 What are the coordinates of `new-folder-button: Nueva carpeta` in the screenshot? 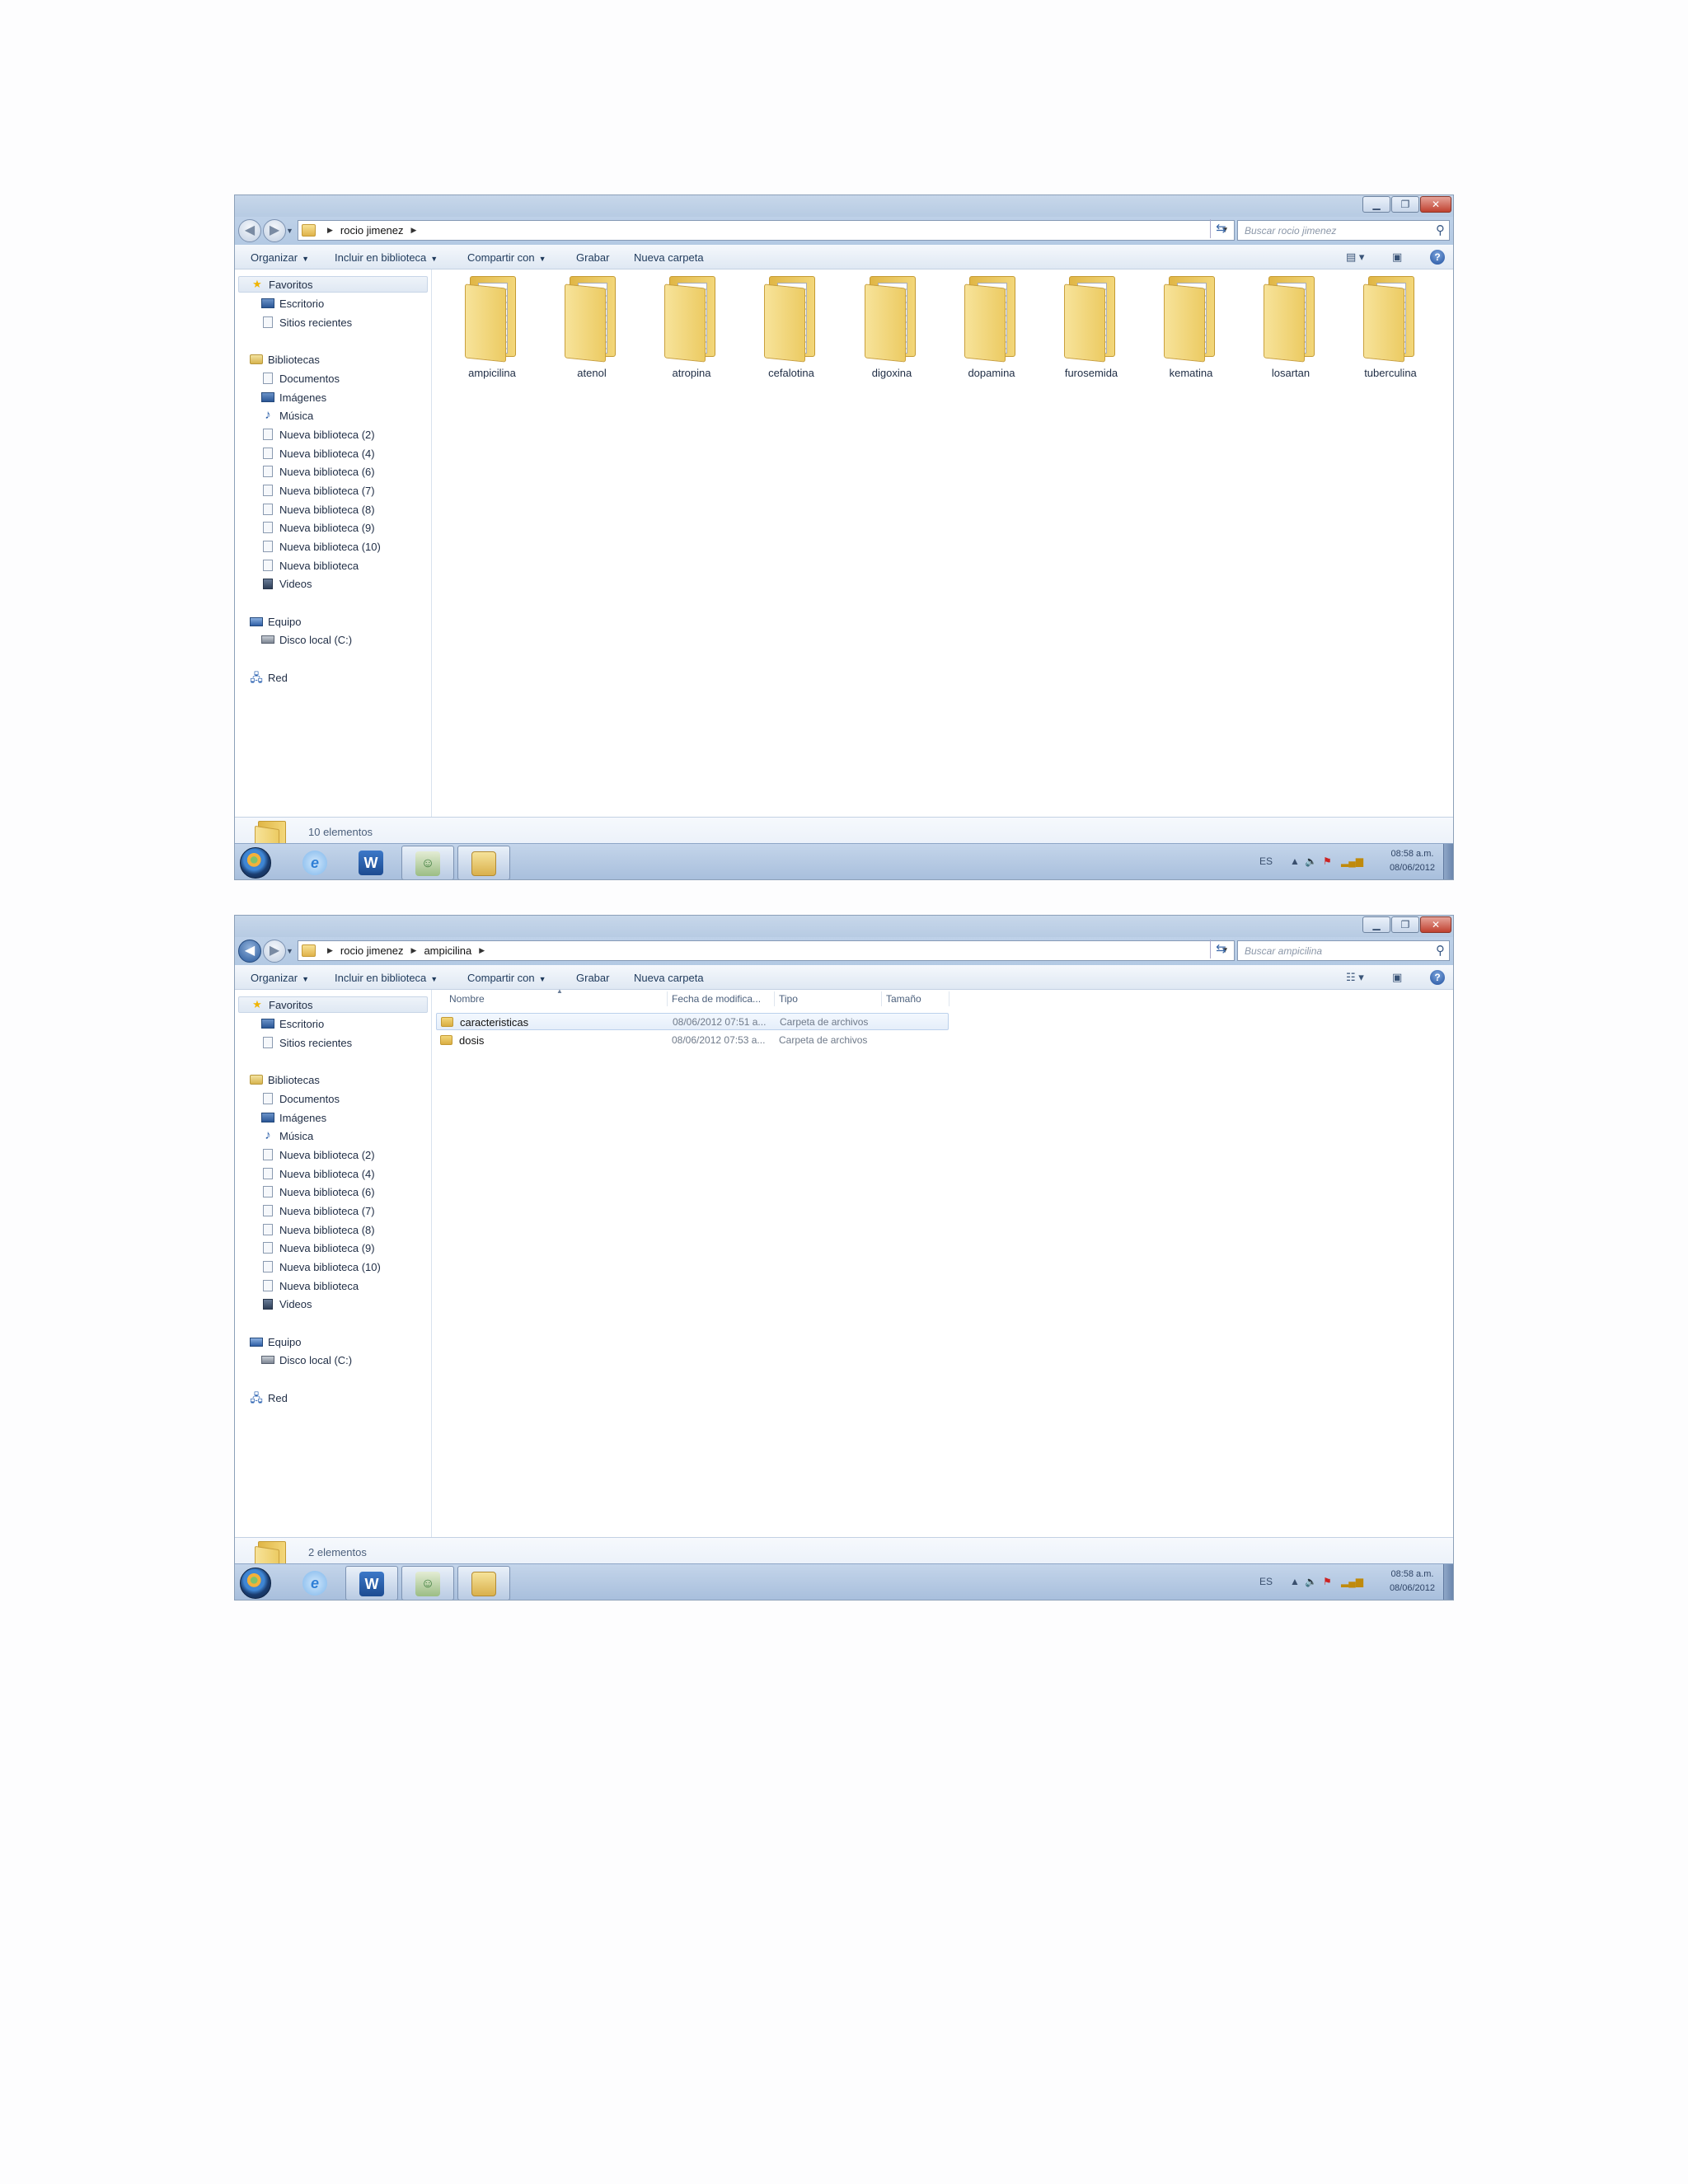 It's located at (669, 257).